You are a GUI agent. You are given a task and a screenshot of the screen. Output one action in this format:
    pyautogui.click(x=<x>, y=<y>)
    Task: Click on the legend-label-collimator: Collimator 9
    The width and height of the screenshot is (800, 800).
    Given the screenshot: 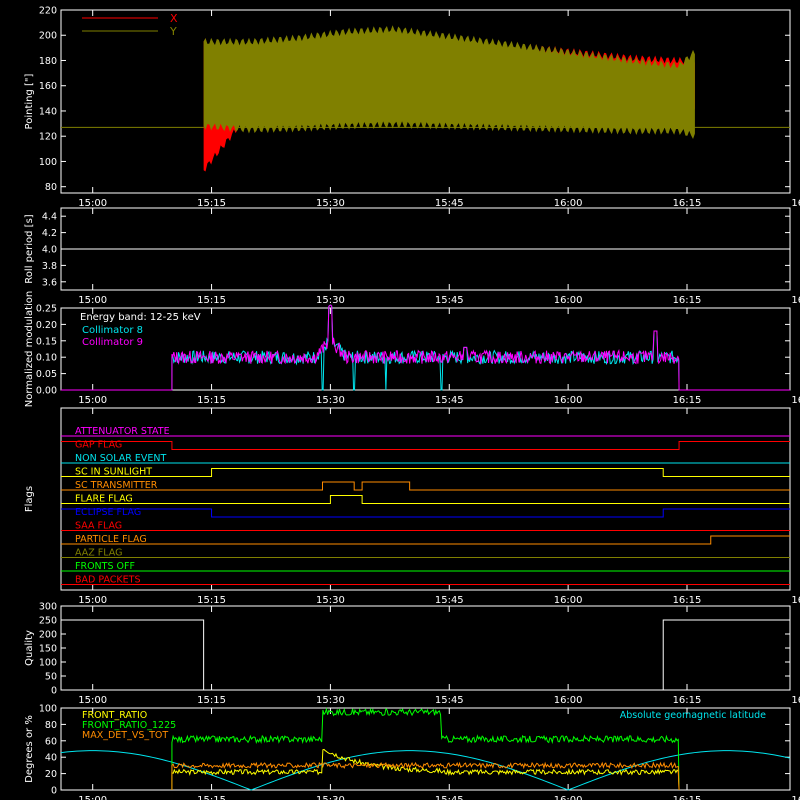 What is the action you would take?
    pyautogui.click(x=112, y=342)
    